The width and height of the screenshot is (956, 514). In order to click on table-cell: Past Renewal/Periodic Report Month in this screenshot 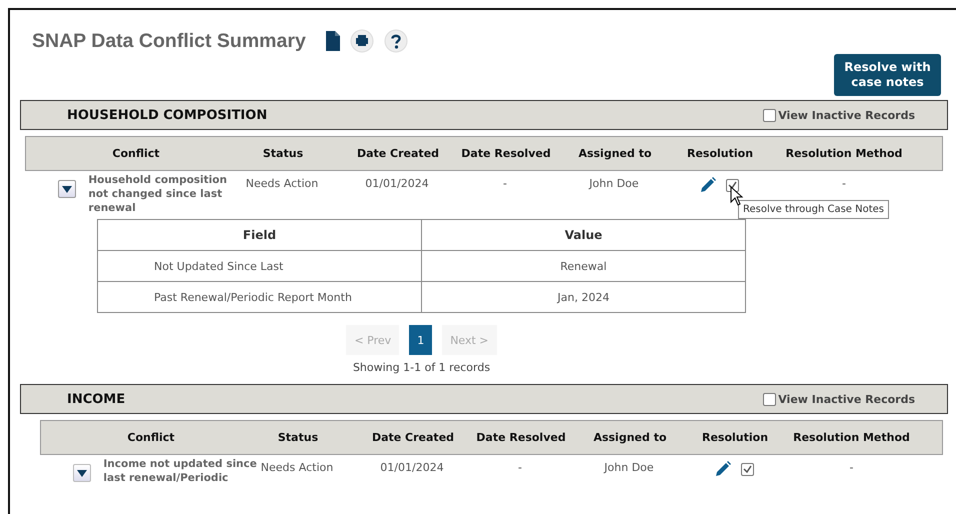, I will do `click(260, 297)`.